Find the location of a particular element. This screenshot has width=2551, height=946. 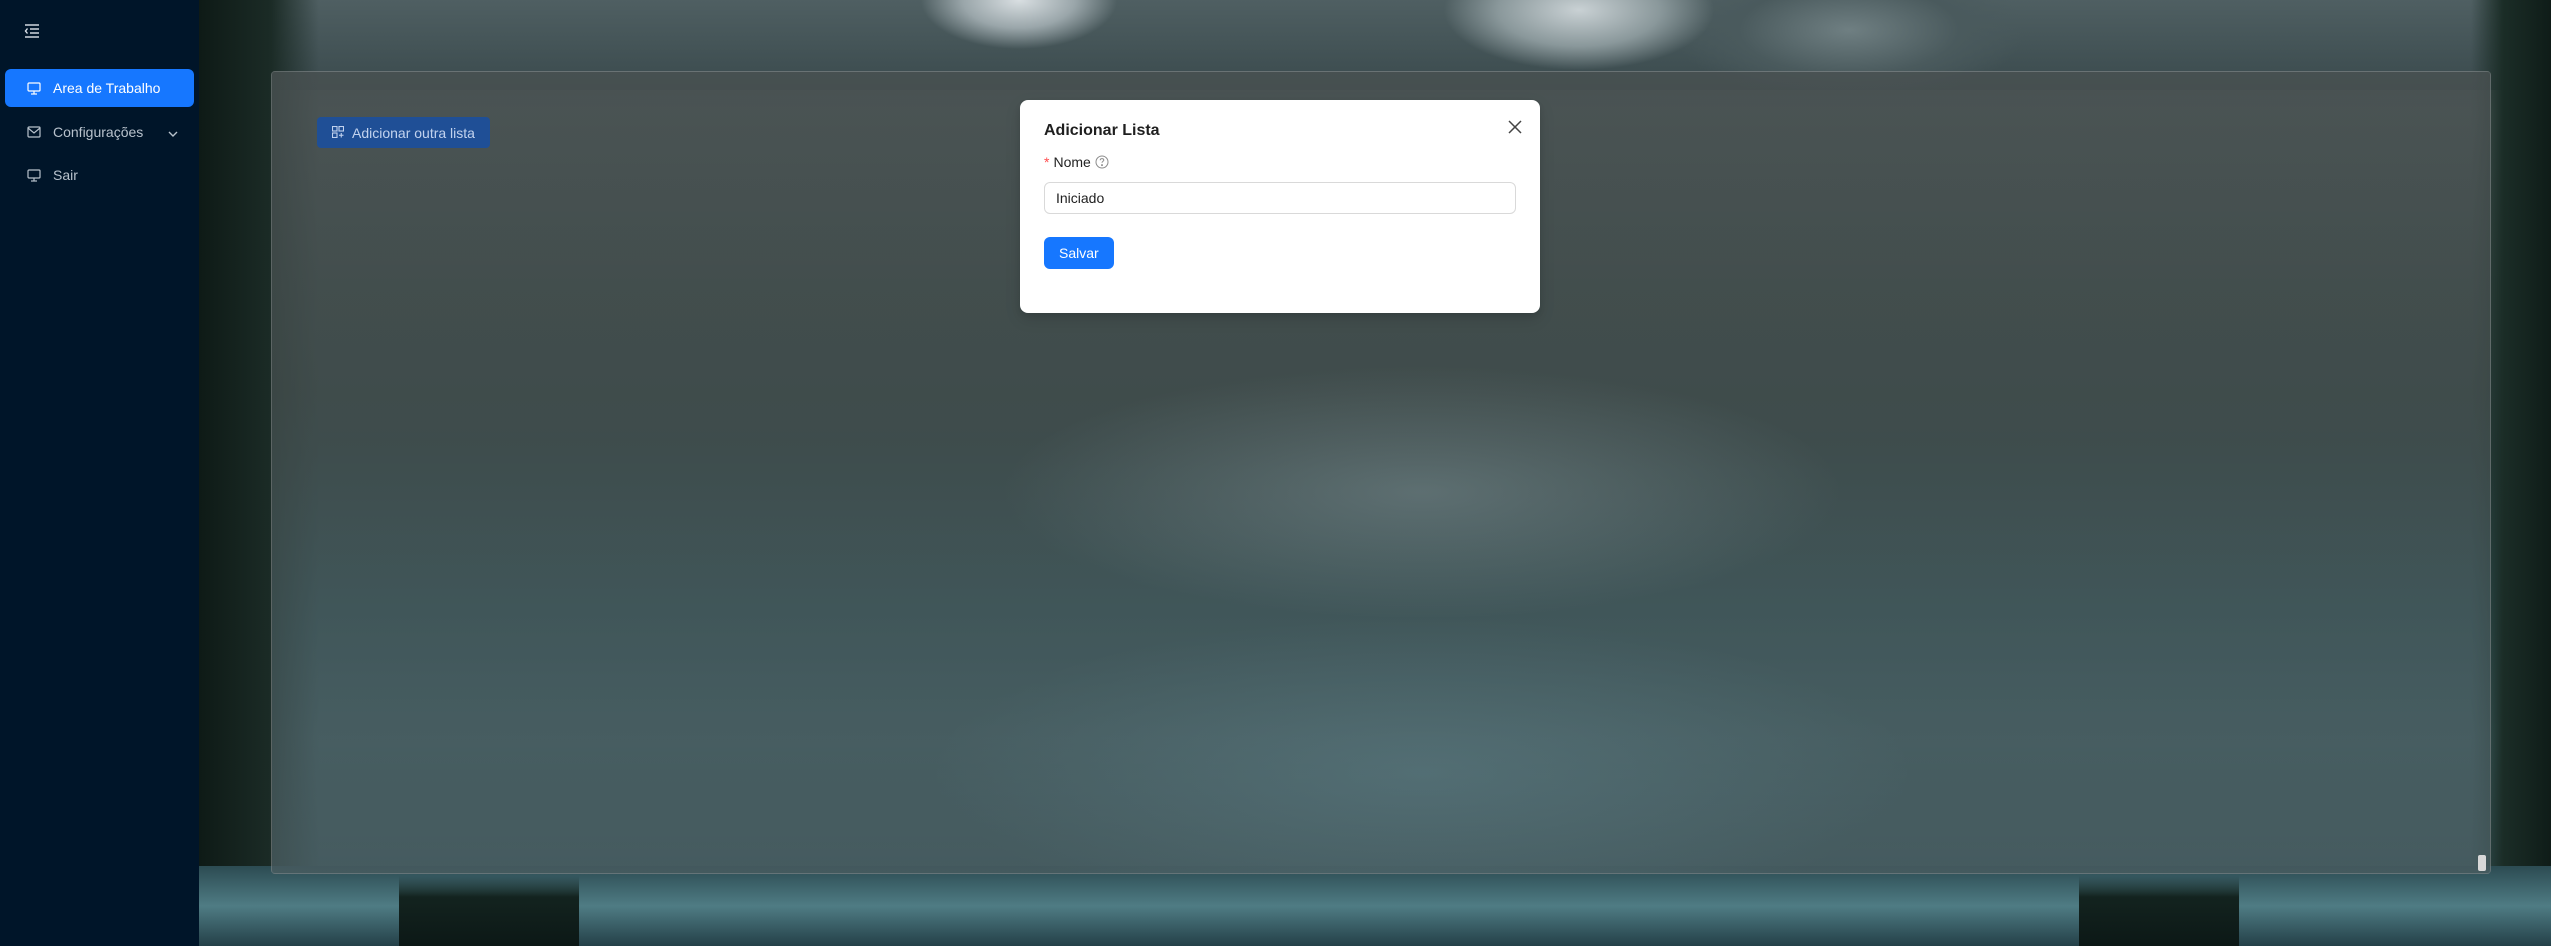

name-input is located at coordinates (1280, 198).